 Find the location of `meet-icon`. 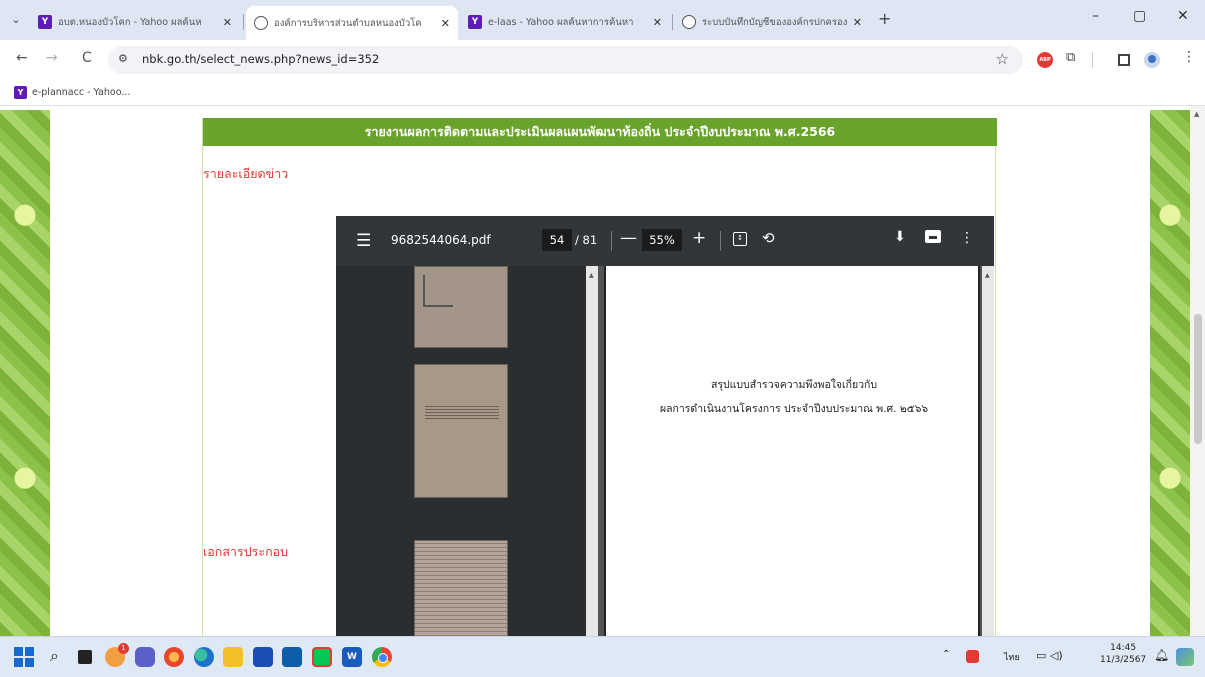

meet-icon is located at coordinates (145, 657).